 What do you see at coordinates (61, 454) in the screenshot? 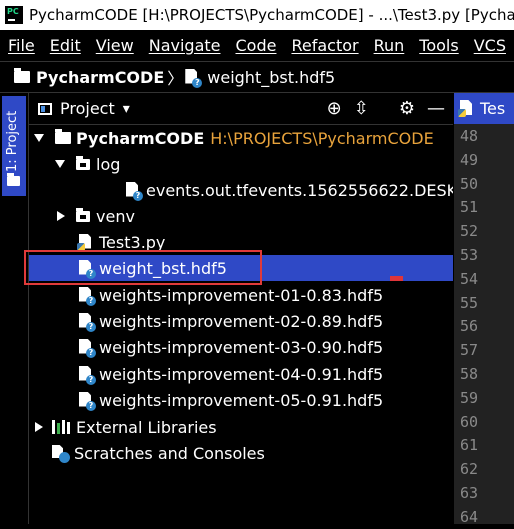
I see `scratches-icon` at bounding box center [61, 454].